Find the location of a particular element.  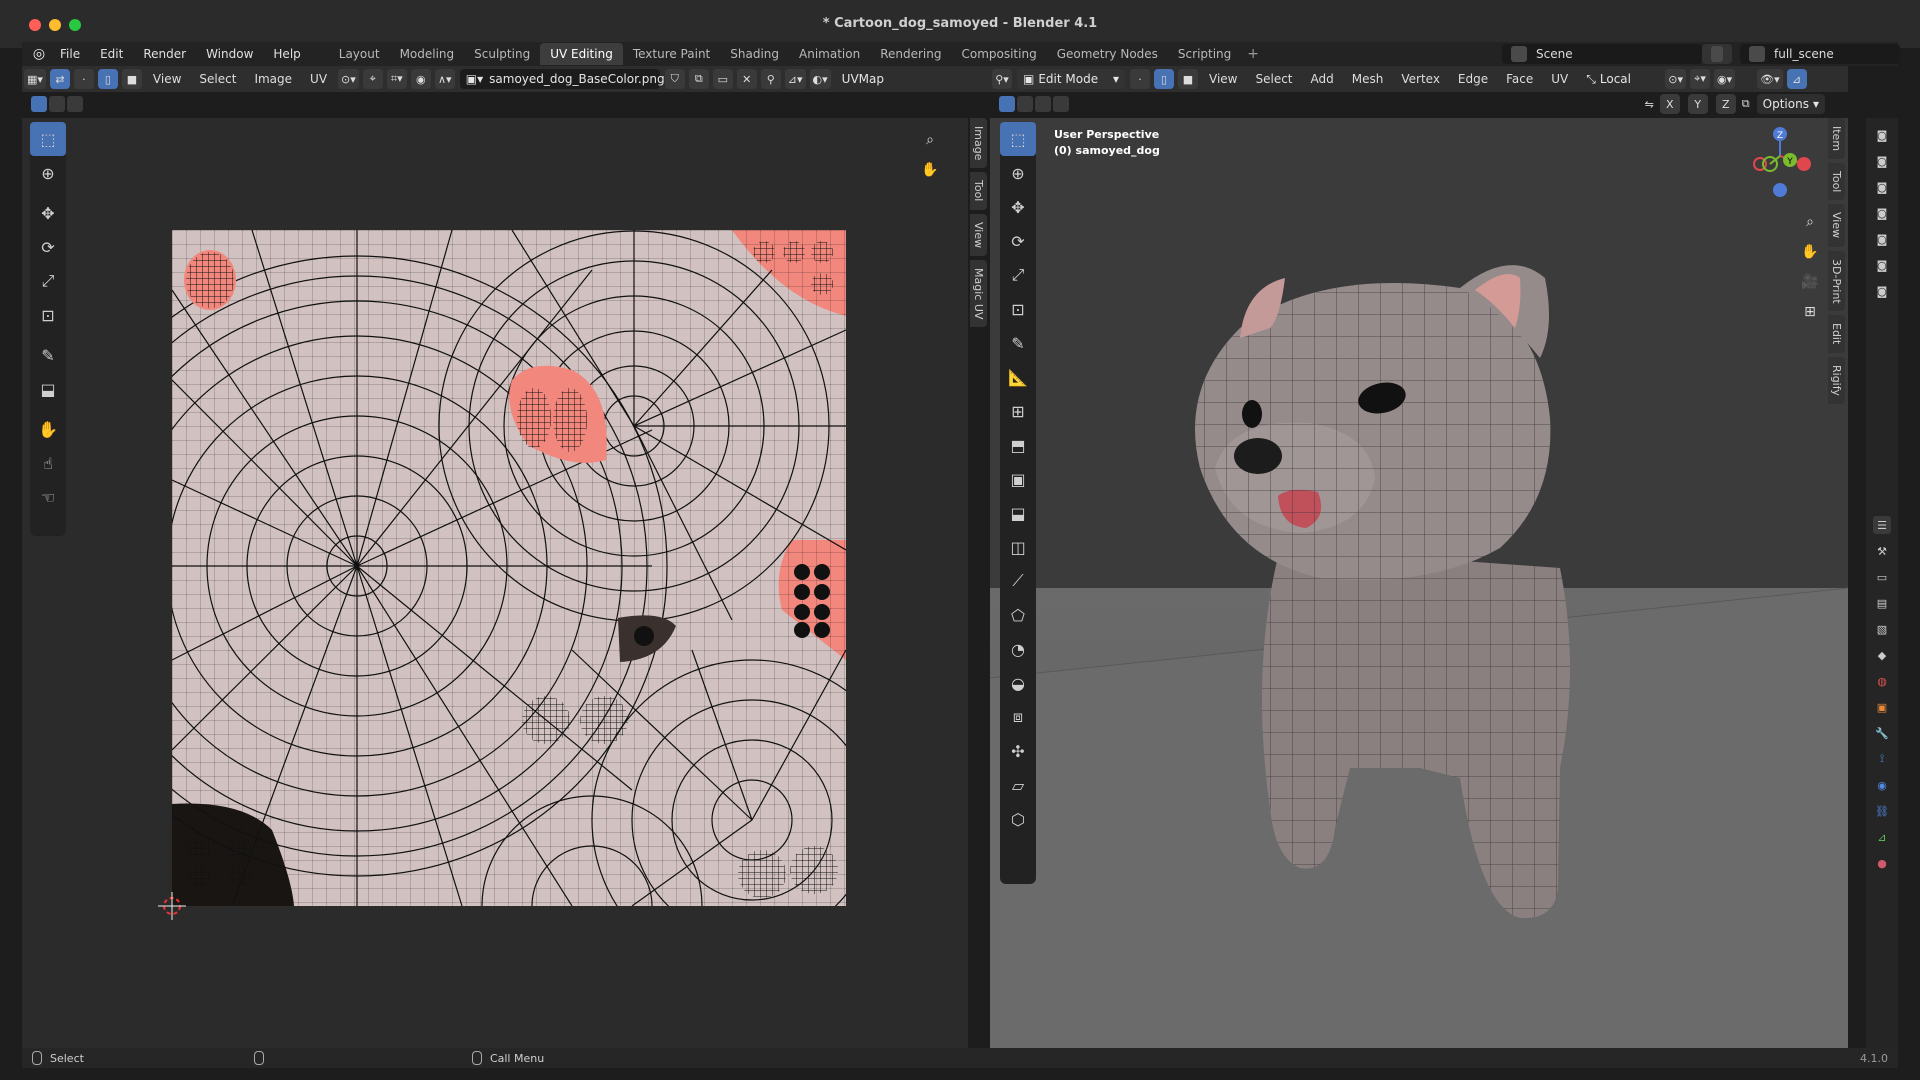

tab-rendering: Rendering is located at coordinates (910, 54).